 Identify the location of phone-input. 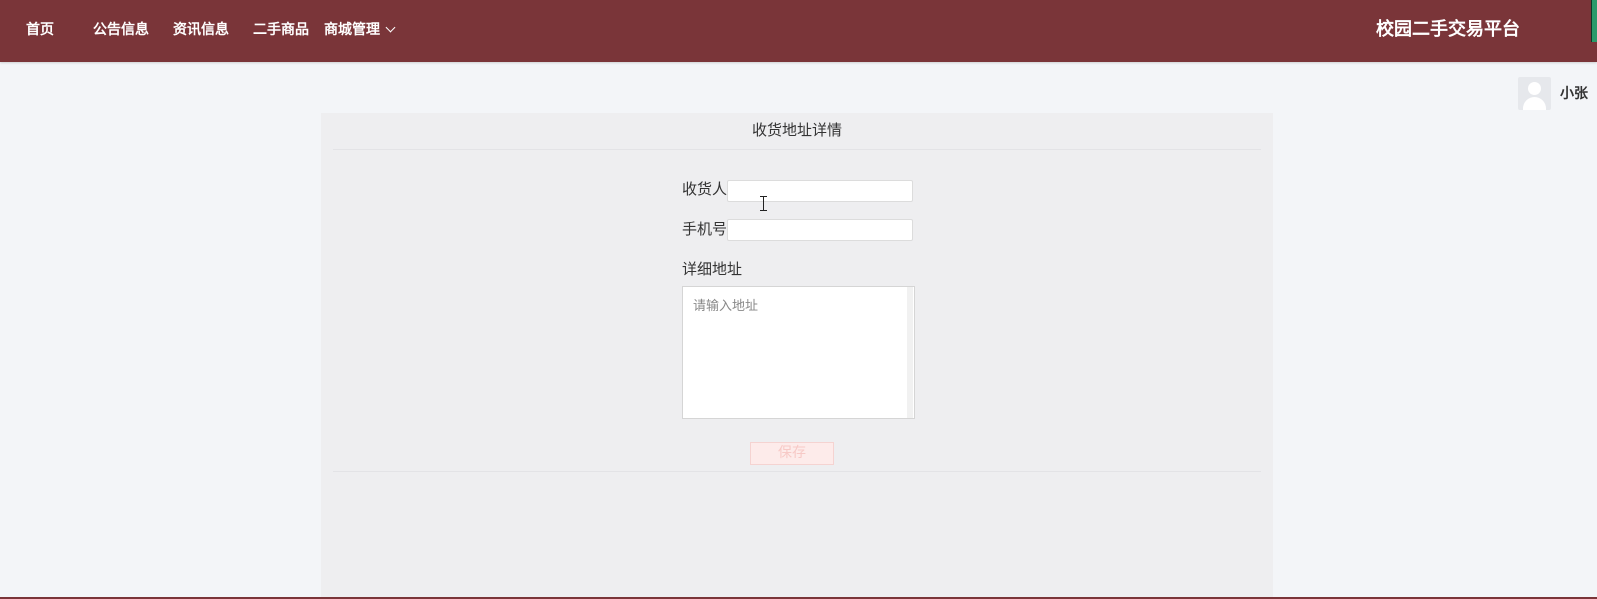
(820, 230).